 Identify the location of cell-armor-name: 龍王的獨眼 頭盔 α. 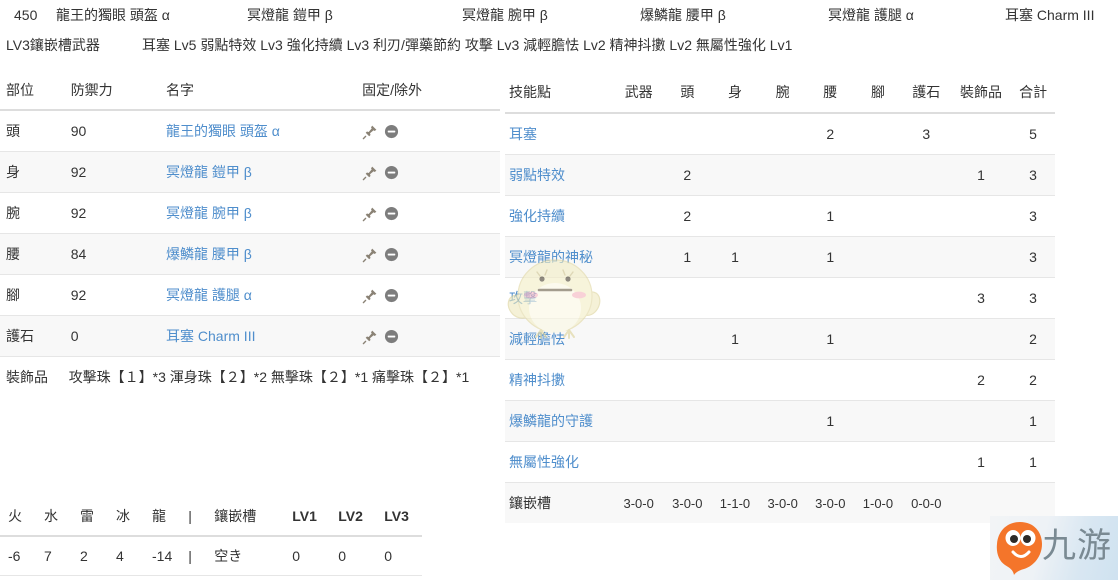
(258, 131).